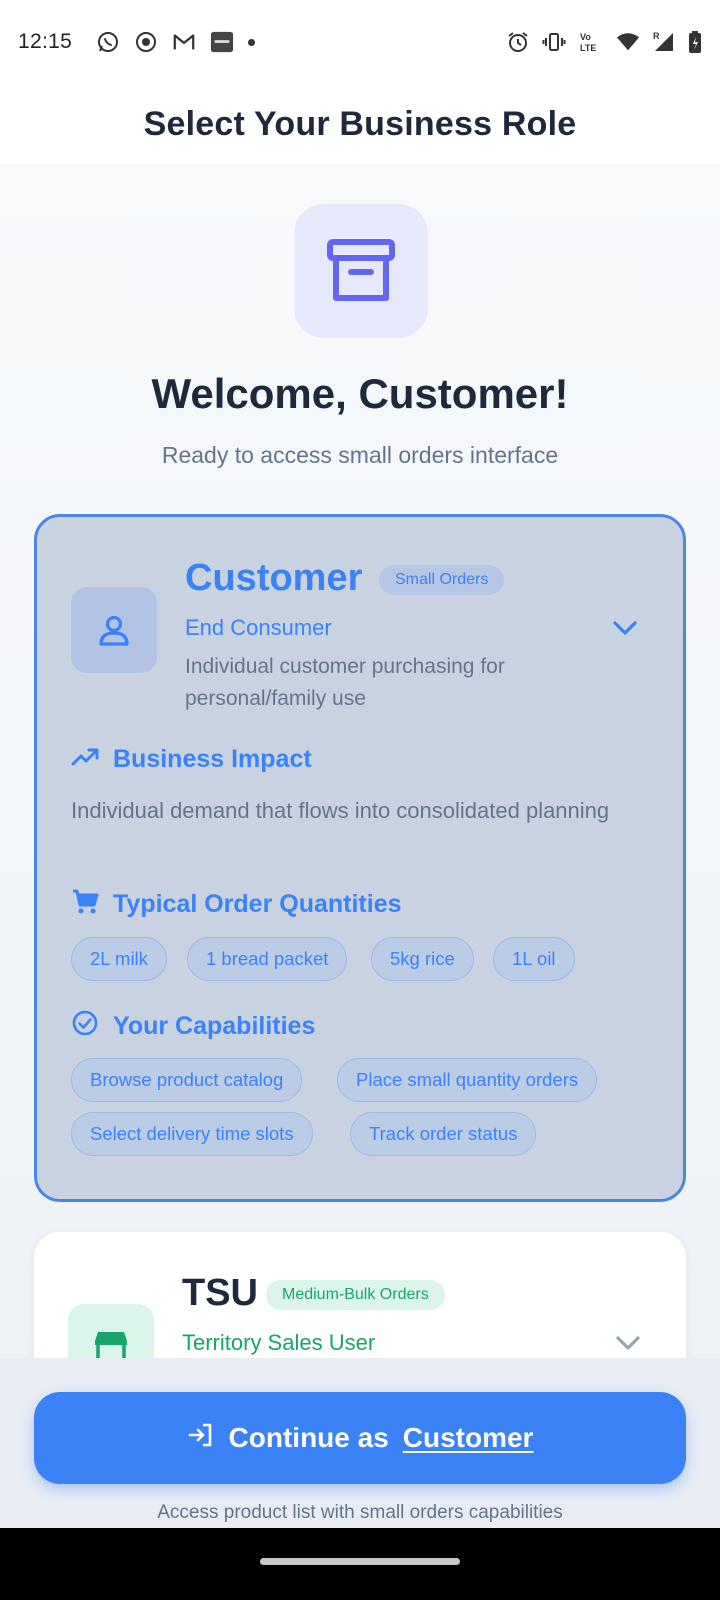 Image resolution: width=720 pixels, height=1600 pixels. I want to click on welcome-heading: Welcome, Customer!, so click(360, 393).